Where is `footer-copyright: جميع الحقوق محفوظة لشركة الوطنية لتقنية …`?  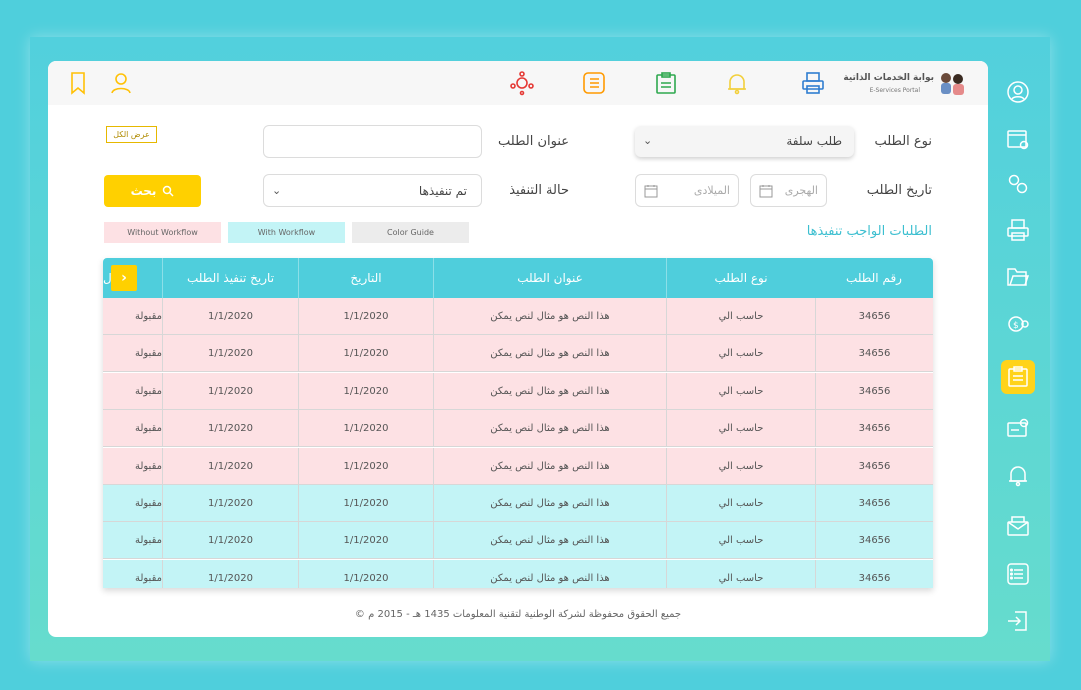 footer-copyright: جميع الحقوق محفوظة لشركة الوطنية لتقنية … is located at coordinates (518, 614).